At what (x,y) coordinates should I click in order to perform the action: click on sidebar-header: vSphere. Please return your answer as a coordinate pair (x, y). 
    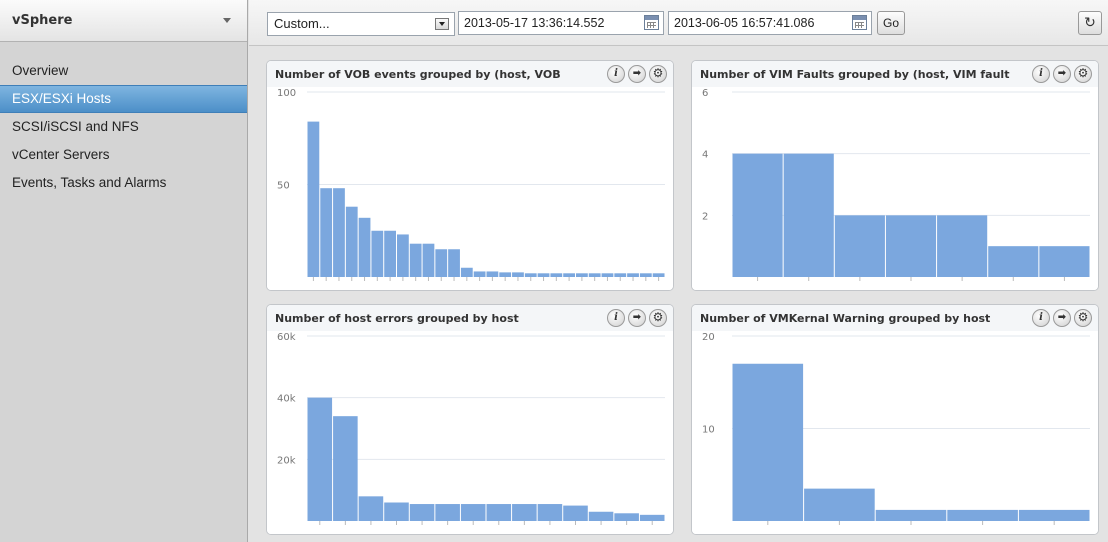
    Looking at the image, I should click on (123, 21).